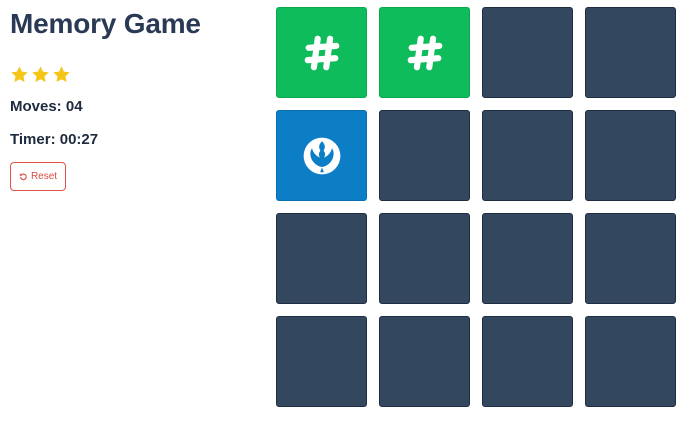 The height and width of the screenshot is (439, 700). What do you see at coordinates (46, 106) in the screenshot?
I see `moves-counter: Moves: 04` at bounding box center [46, 106].